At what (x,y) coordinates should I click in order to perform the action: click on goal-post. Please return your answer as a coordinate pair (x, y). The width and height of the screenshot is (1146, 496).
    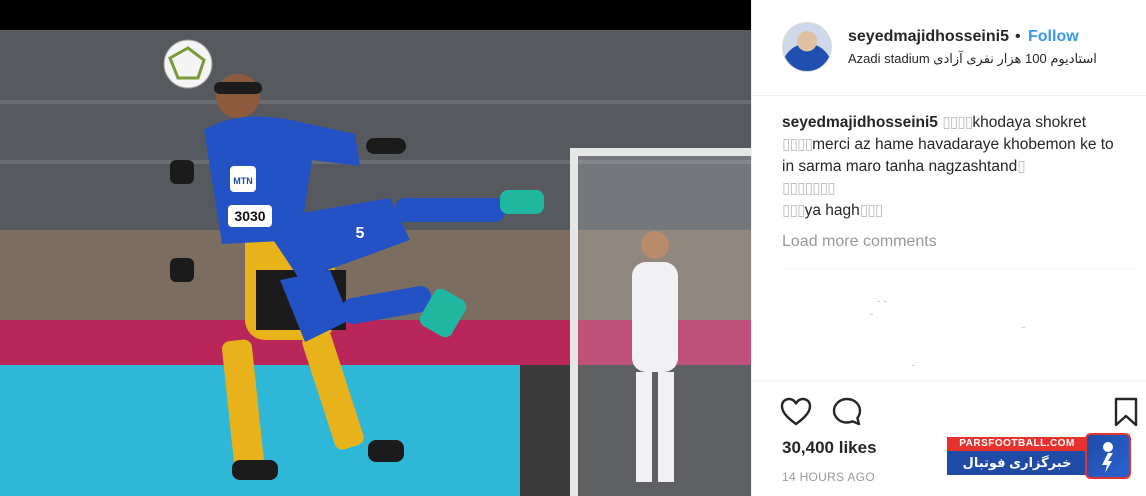
    Looking at the image, I should click on (574, 323).